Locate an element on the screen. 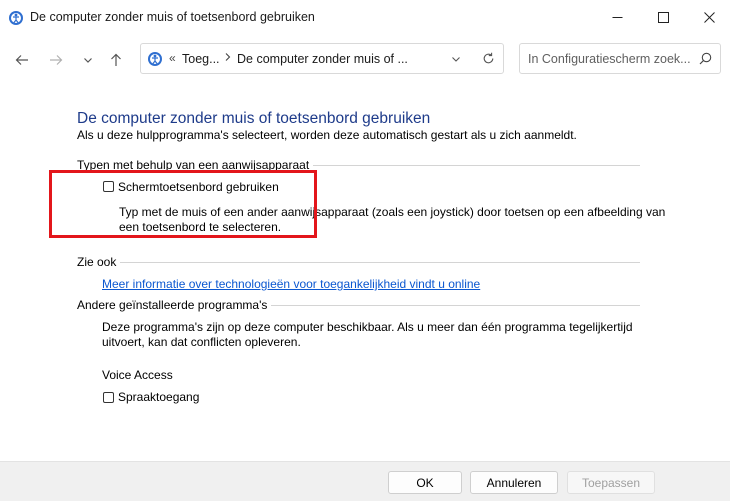 Image resolution: width=730 pixels, height=501 pixels. address-dropdown-icon is located at coordinates (456, 60).